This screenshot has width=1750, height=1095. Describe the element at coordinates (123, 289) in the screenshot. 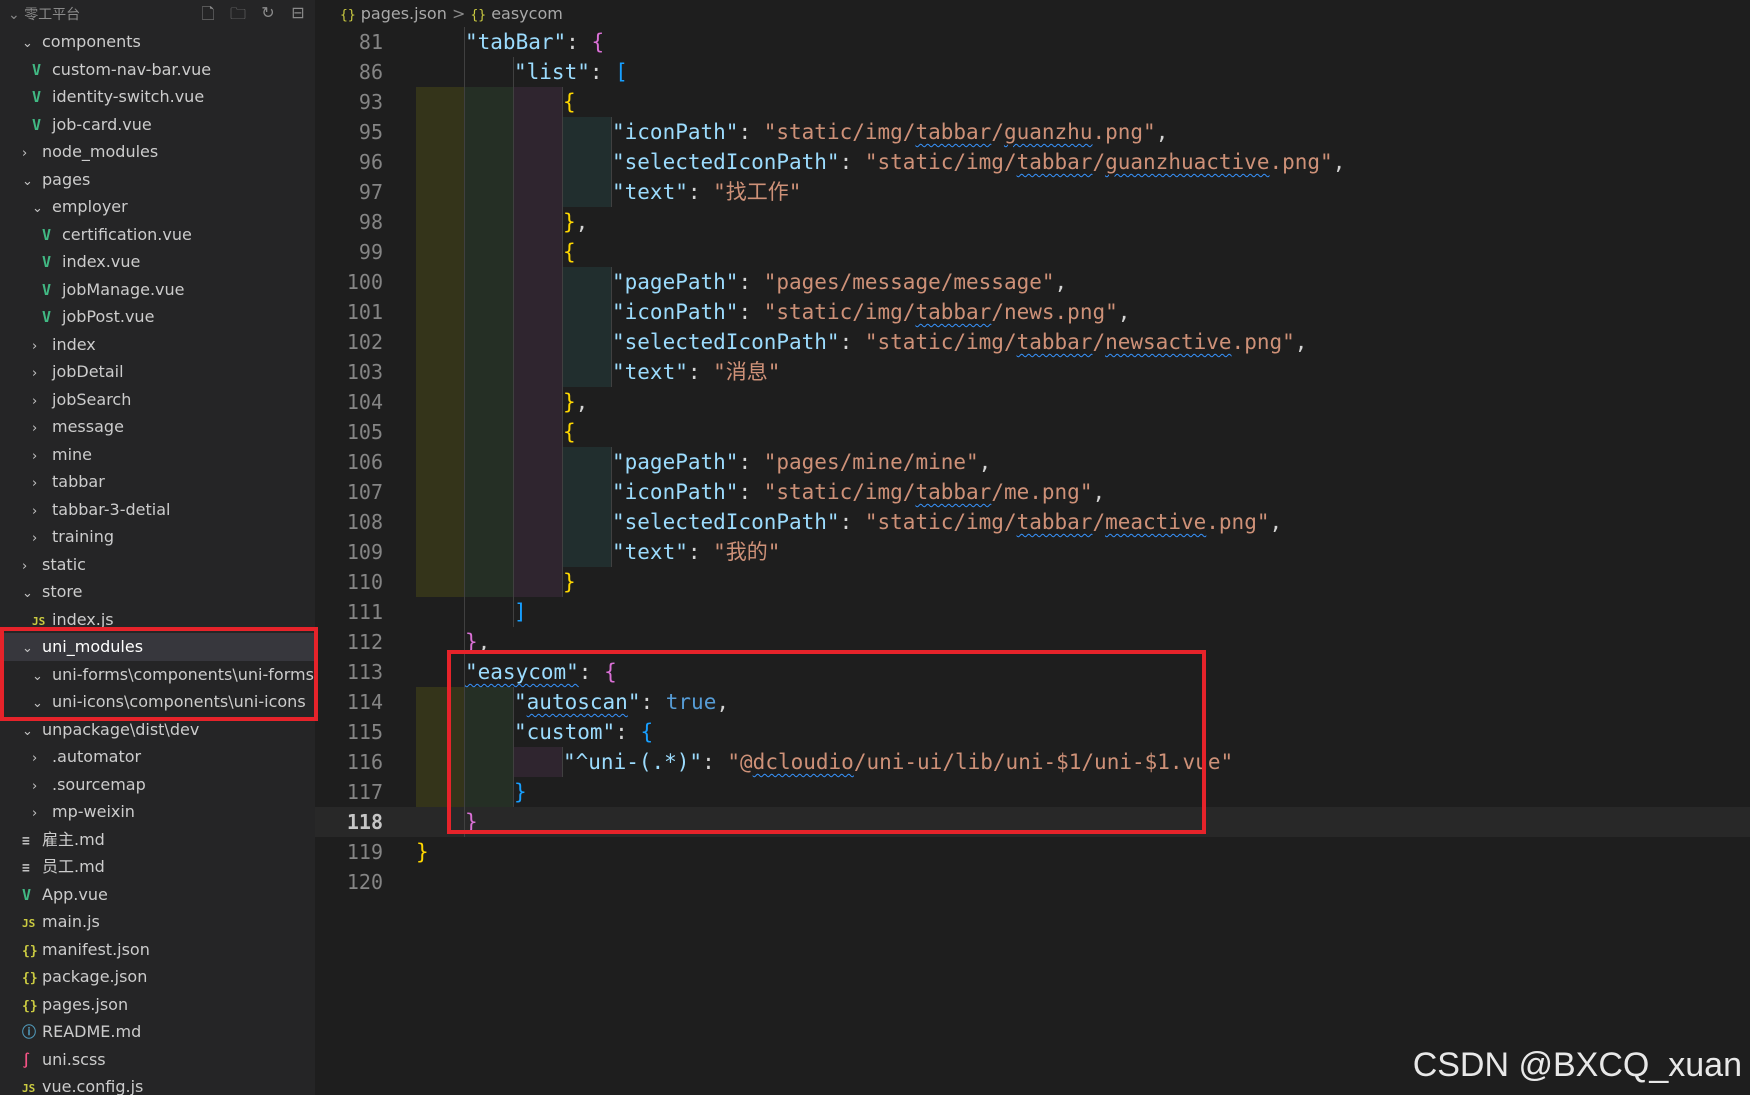

I see `tree-item-label: jobManage.vue` at that location.